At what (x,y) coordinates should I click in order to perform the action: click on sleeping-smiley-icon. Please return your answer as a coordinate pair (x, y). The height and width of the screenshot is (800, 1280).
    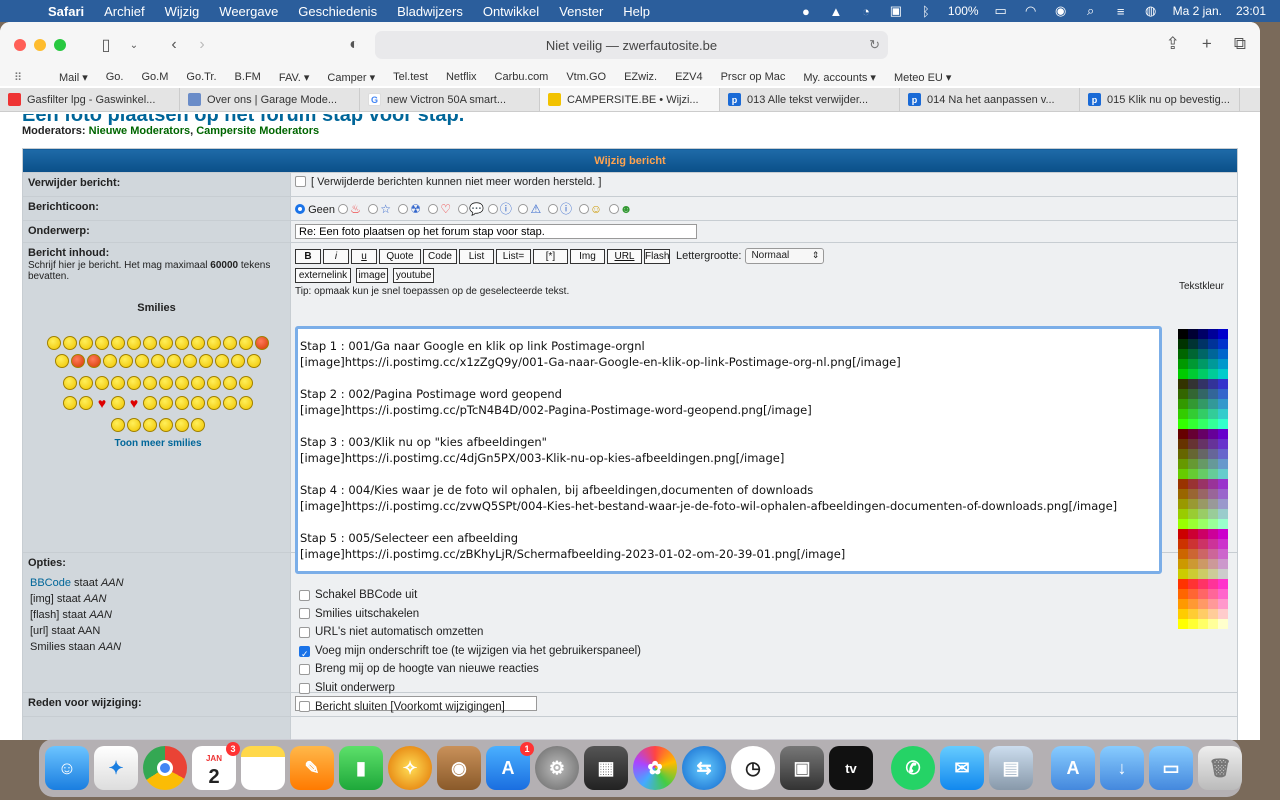
    Looking at the image, I should click on (166, 425).